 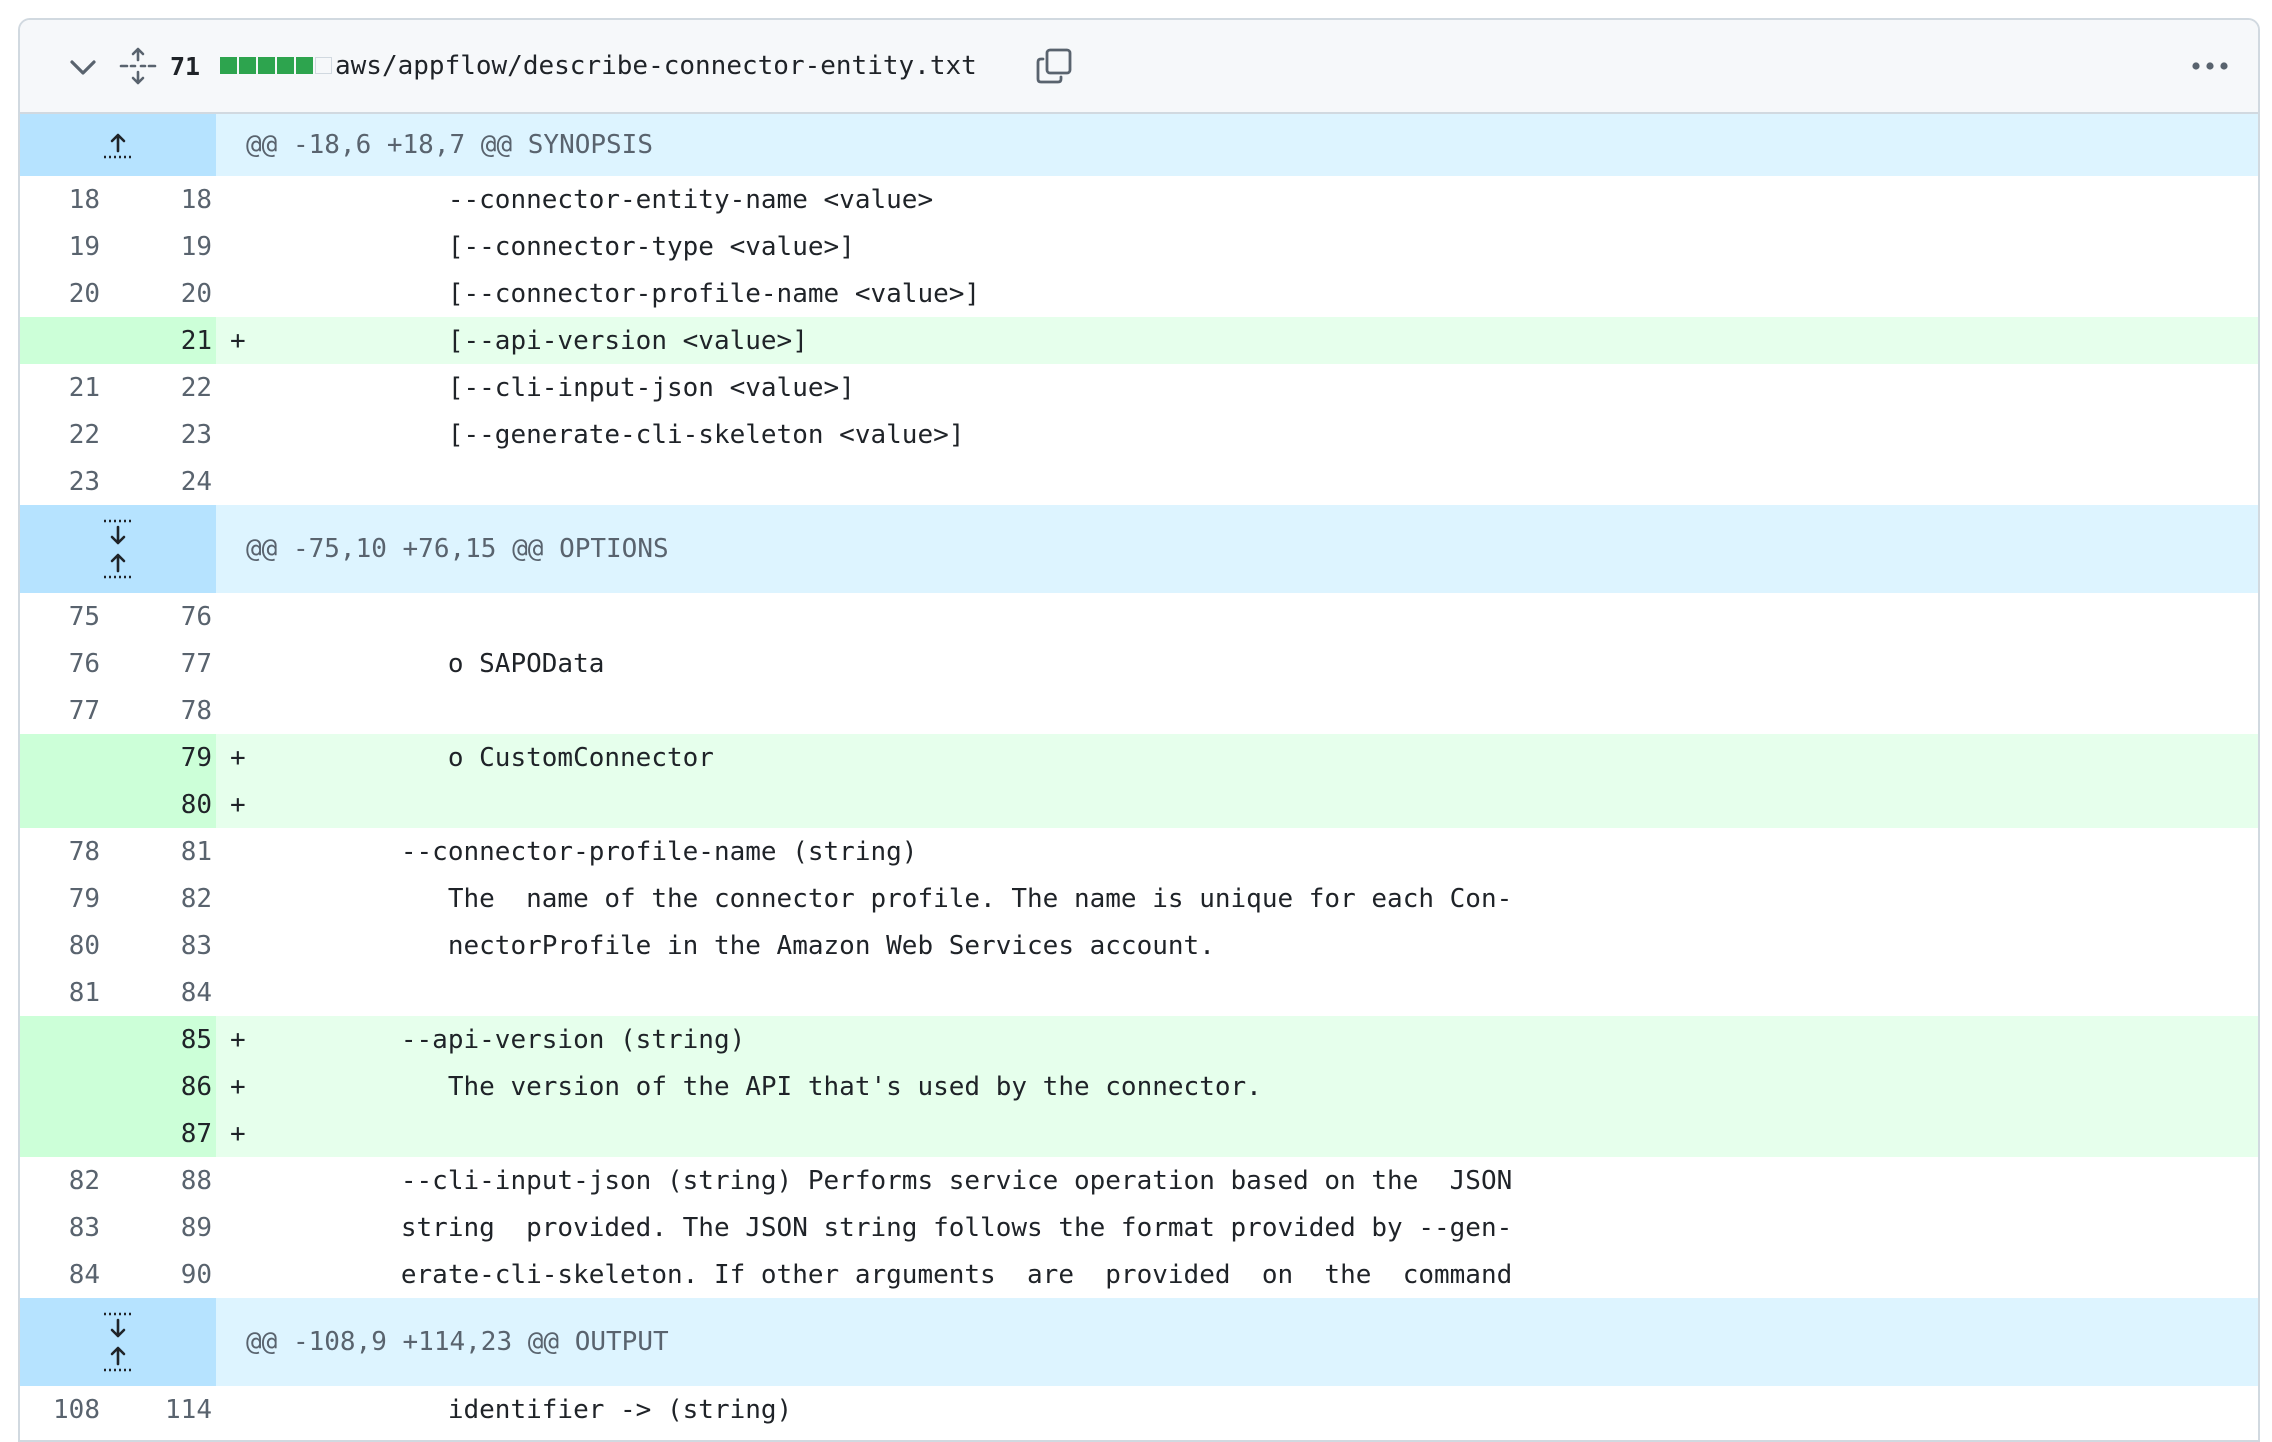 I want to click on diff-line-context: 20 20 [--connector-profile-name <value>], so click(x=1139, y=293).